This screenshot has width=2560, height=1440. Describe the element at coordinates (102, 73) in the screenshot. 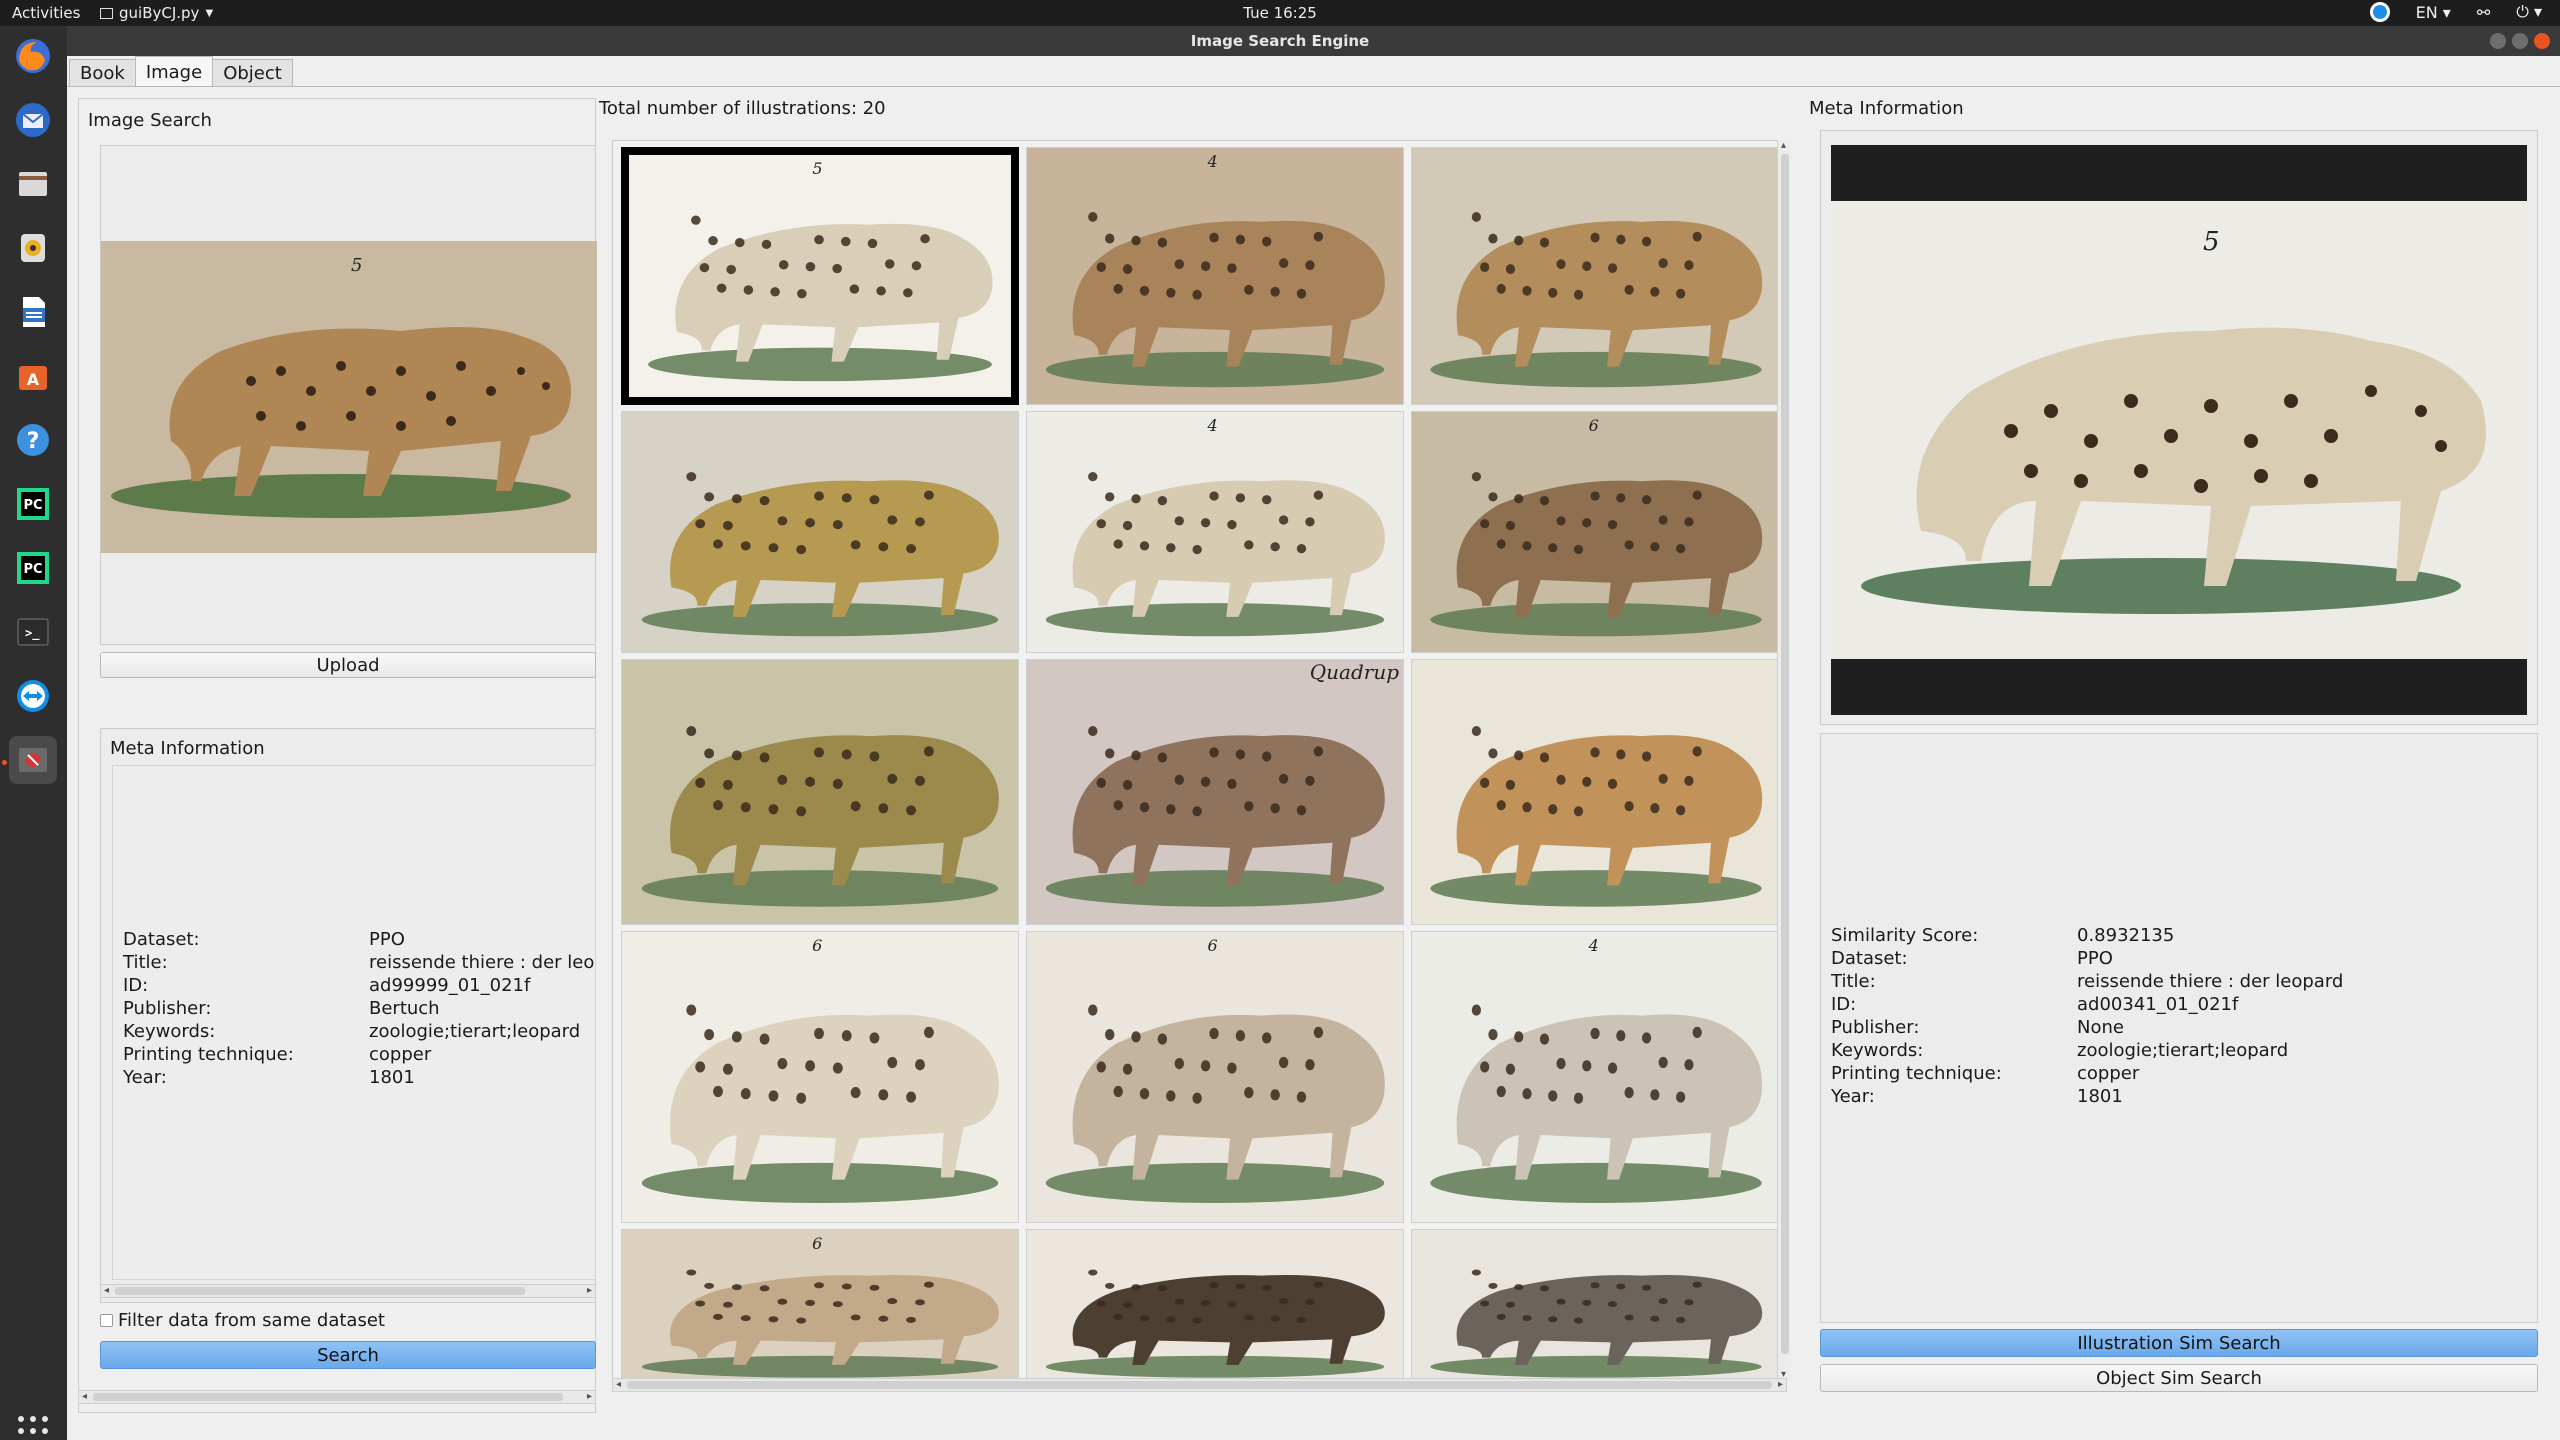

I see `tab-book: Book` at that location.